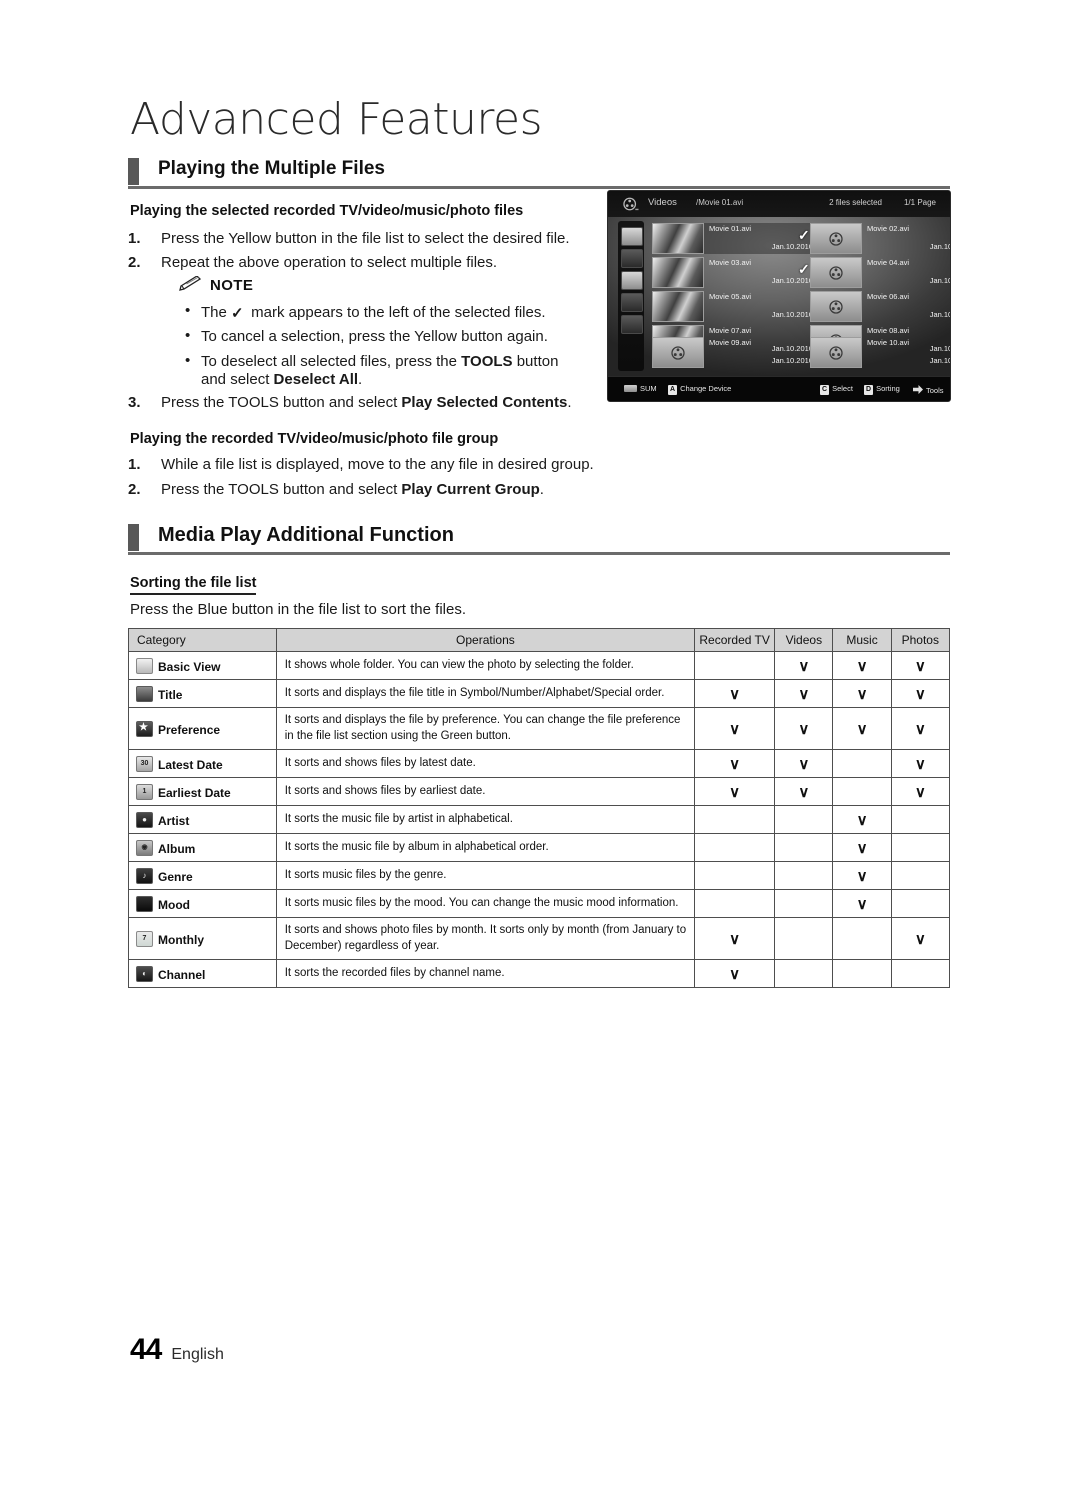  I want to click on footer-key-label: Tools, so click(935, 390).